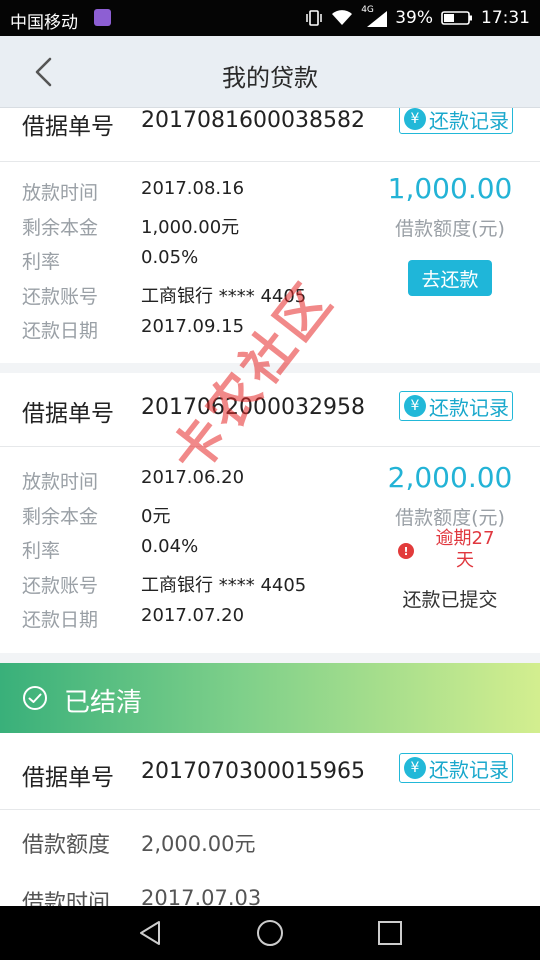  I want to click on loan-no-value: 2017070300015965, so click(253, 771).